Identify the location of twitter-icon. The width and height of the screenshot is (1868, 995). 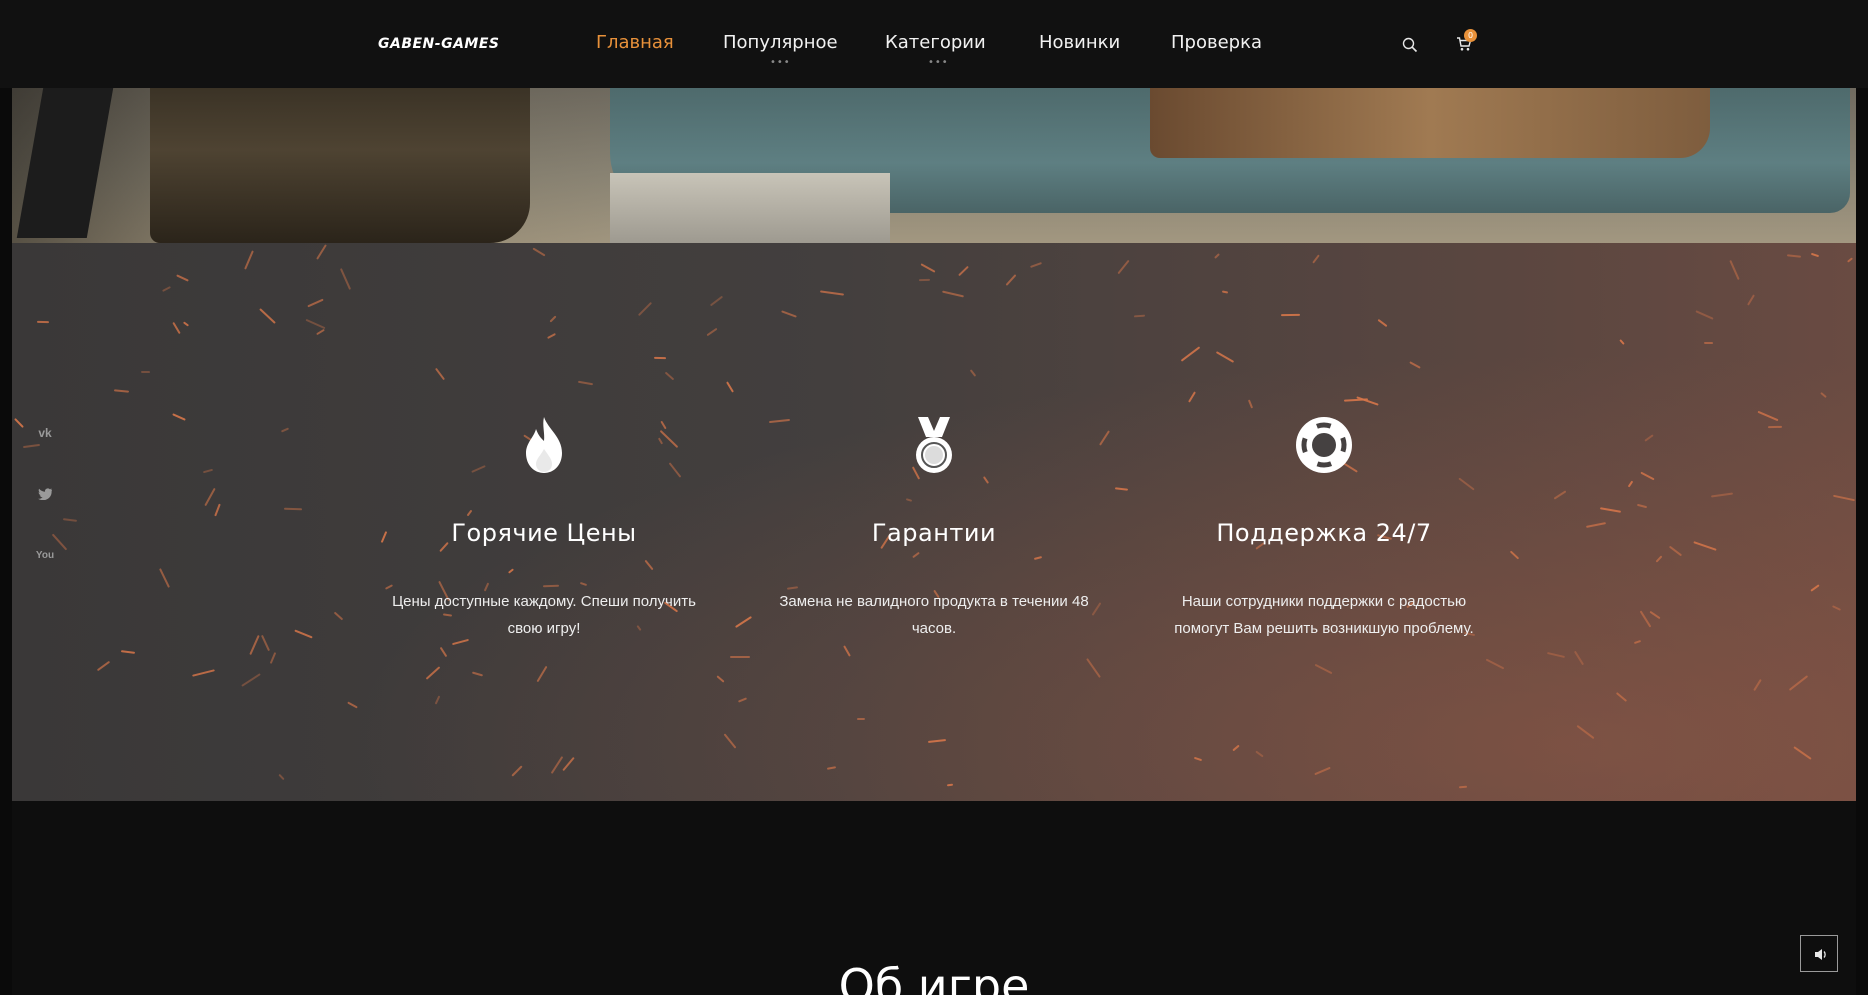
(45, 497).